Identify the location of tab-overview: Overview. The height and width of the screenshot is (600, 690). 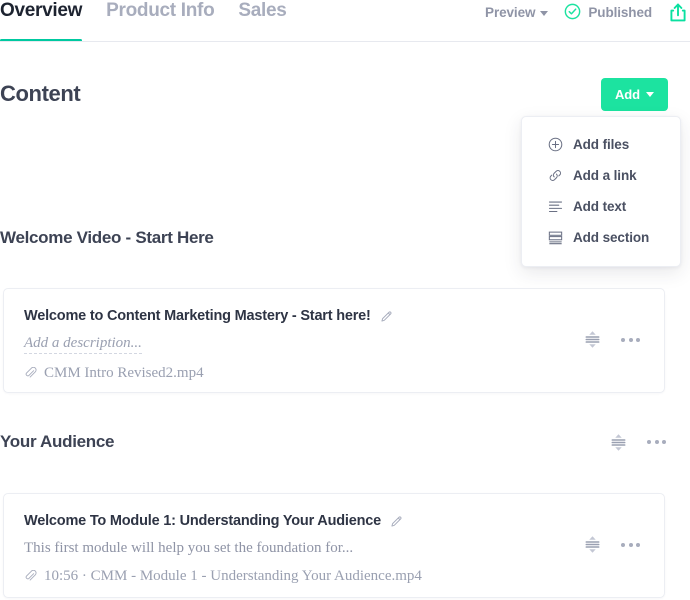
(41, 21).